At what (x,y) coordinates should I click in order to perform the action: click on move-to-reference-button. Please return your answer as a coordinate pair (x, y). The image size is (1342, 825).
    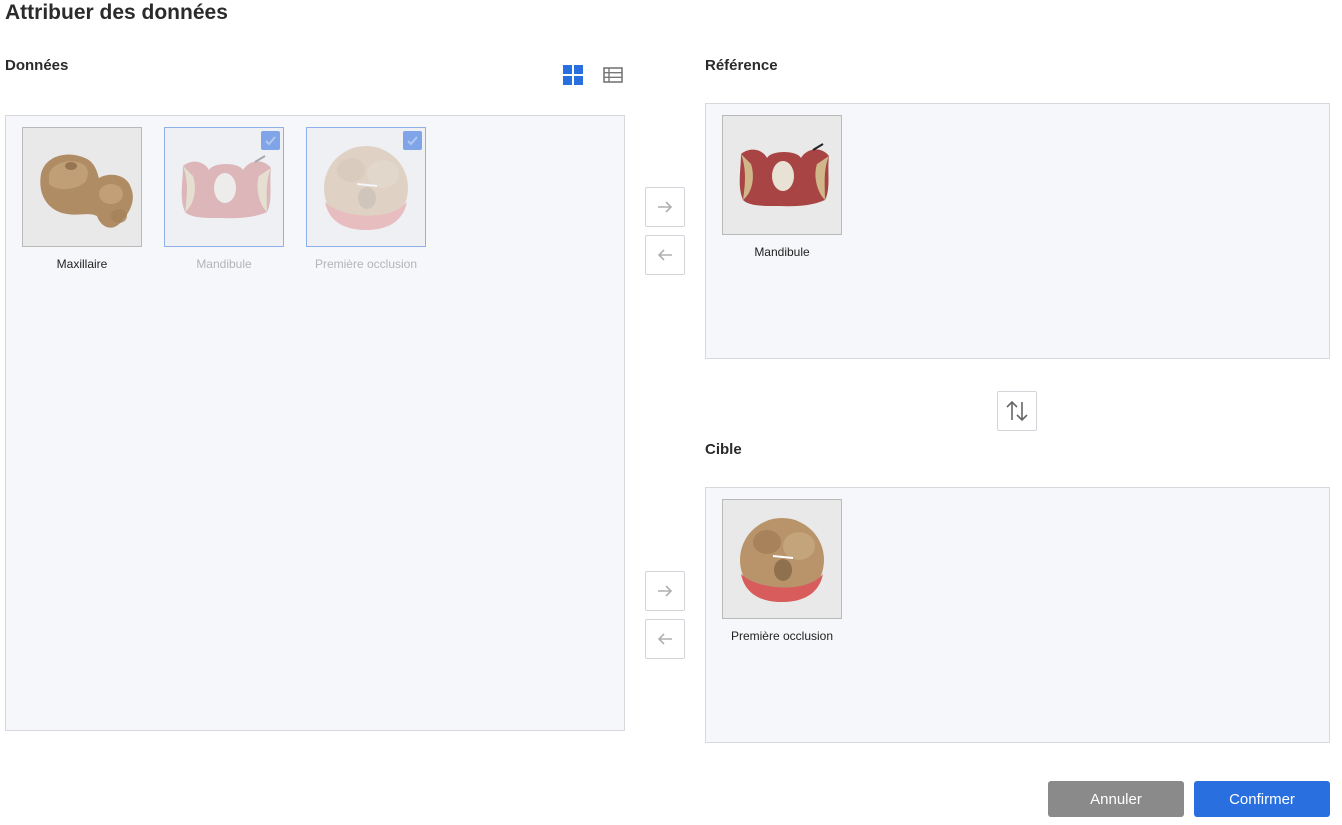
    Looking at the image, I should click on (665, 207).